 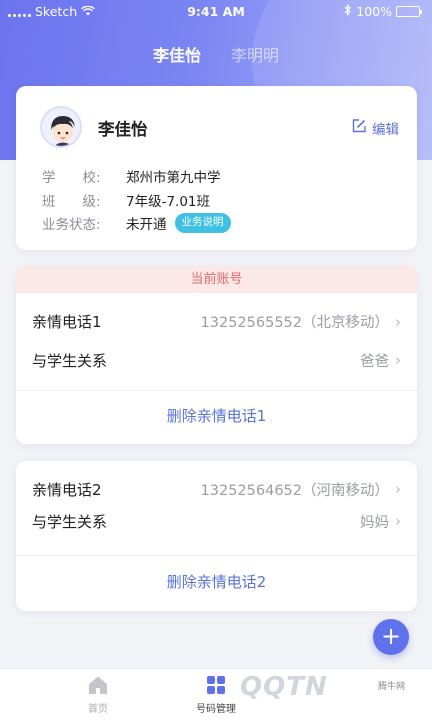 I want to click on phone-label-2: 亲情电话2, so click(x=67, y=489).